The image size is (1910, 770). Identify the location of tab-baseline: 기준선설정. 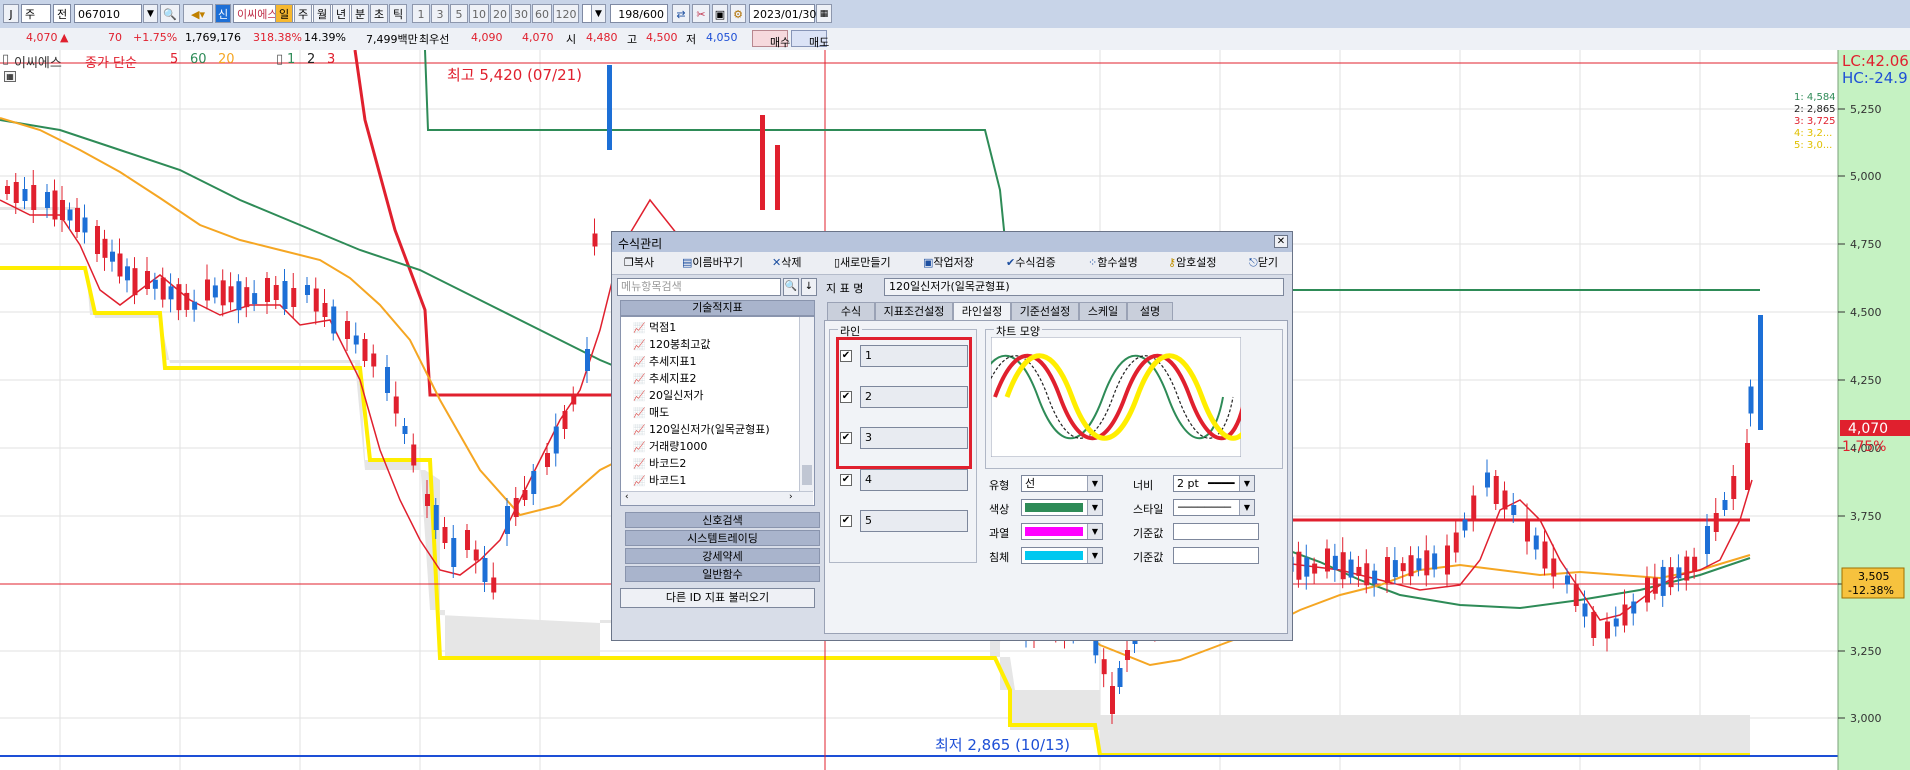
(1045, 311).